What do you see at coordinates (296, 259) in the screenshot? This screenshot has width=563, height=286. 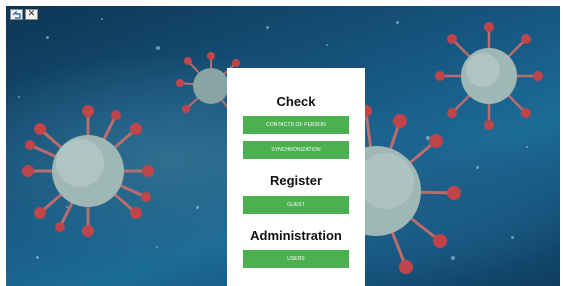 I see `users-button: USERS` at bounding box center [296, 259].